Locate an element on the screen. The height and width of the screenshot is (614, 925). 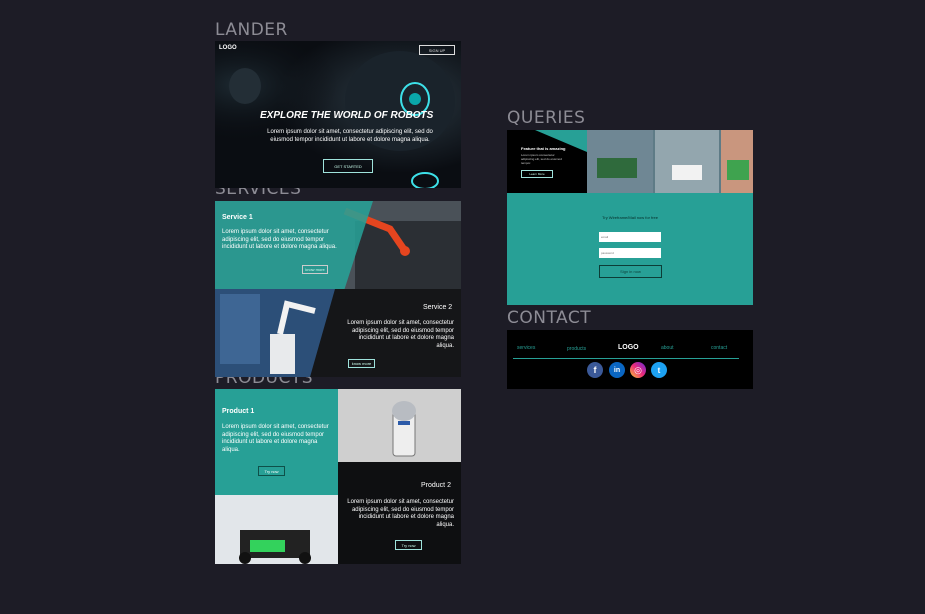
lander-logo: LOGO is located at coordinates (228, 48).